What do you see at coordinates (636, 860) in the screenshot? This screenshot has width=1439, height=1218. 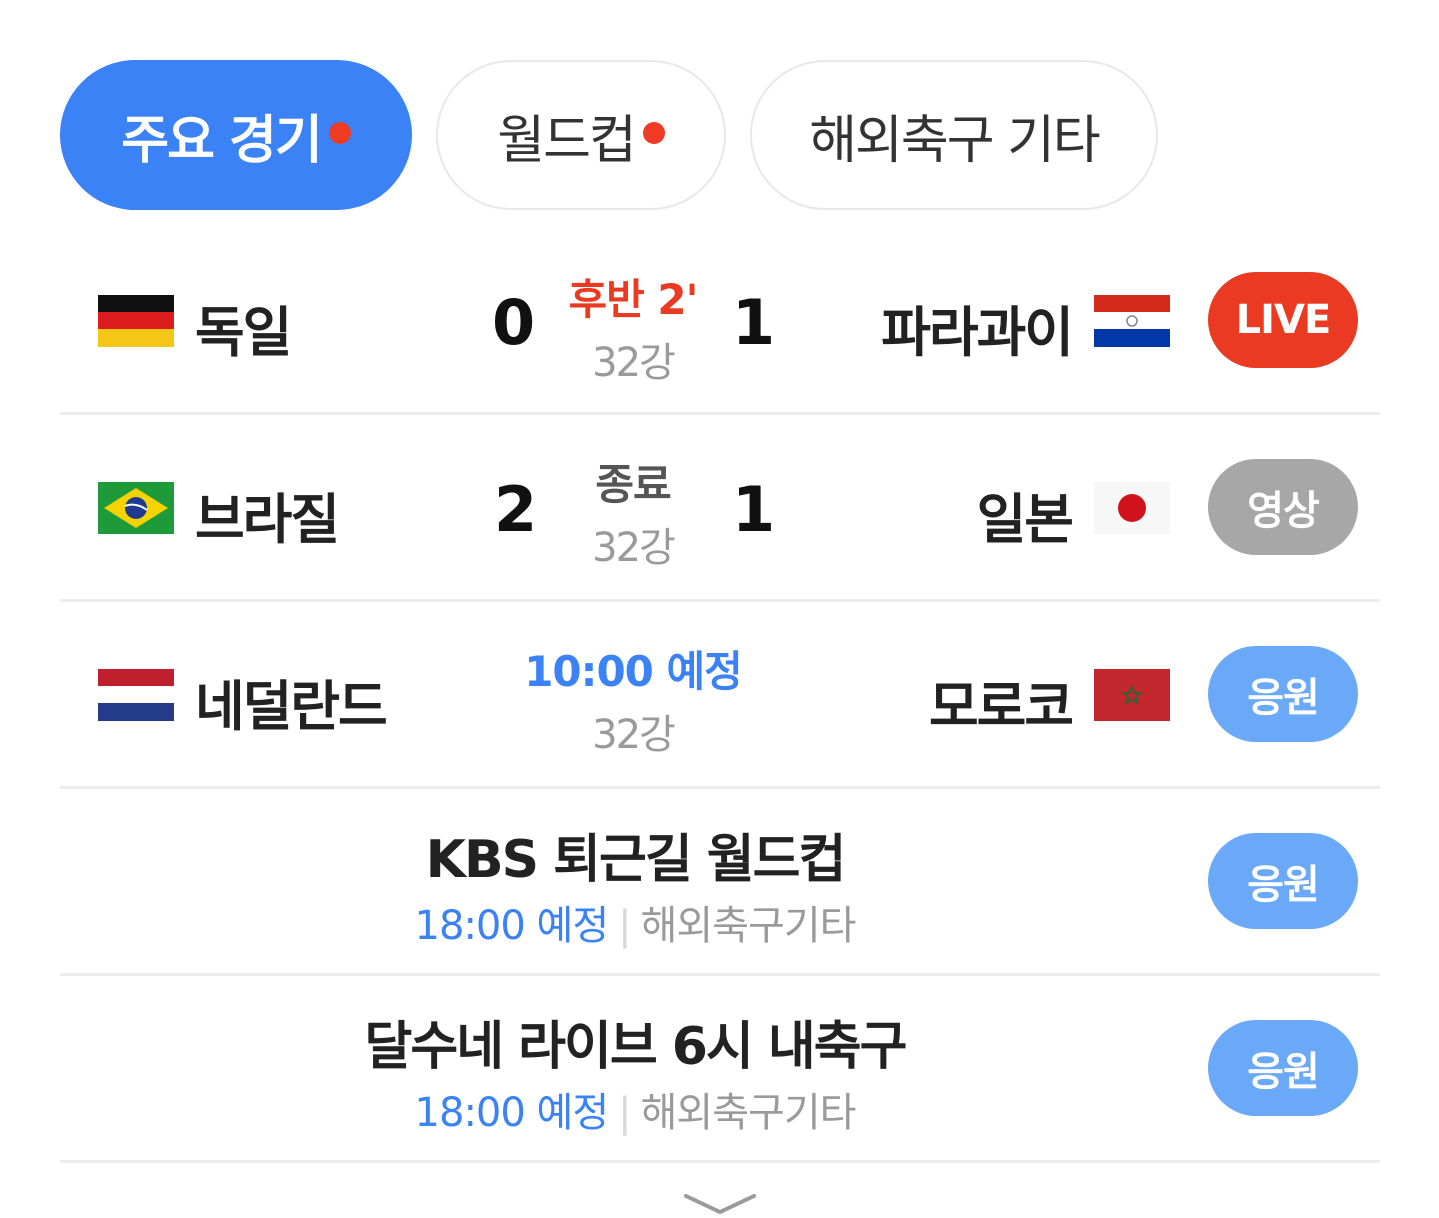 I see `event-title: KBS 퇴근길 월드컵` at bounding box center [636, 860].